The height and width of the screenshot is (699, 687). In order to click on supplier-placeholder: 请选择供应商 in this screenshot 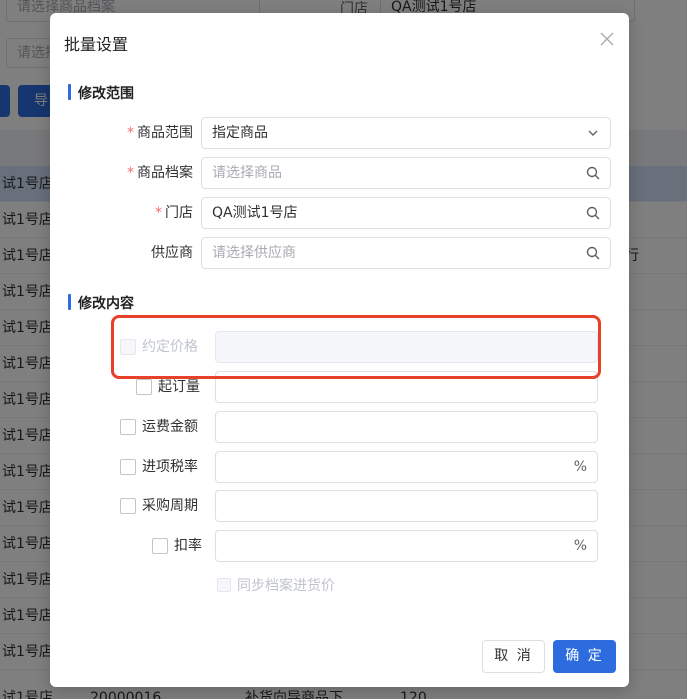, I will do `click(254, 253)`.